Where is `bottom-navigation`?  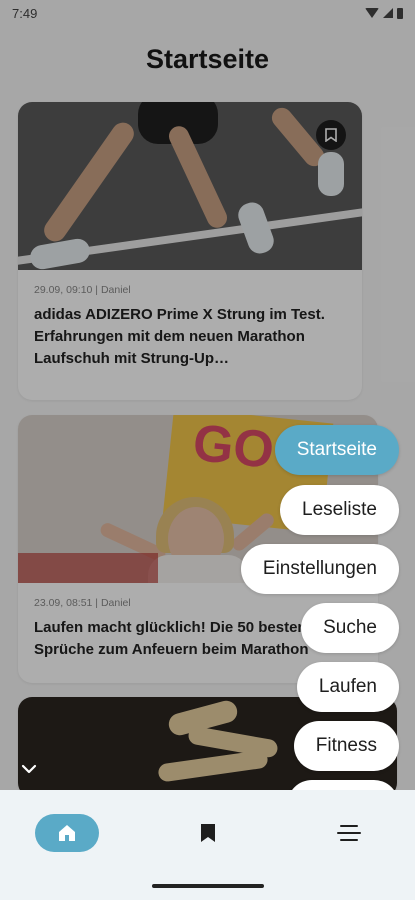 bottom-navigation is located at coordinates (207, 845).